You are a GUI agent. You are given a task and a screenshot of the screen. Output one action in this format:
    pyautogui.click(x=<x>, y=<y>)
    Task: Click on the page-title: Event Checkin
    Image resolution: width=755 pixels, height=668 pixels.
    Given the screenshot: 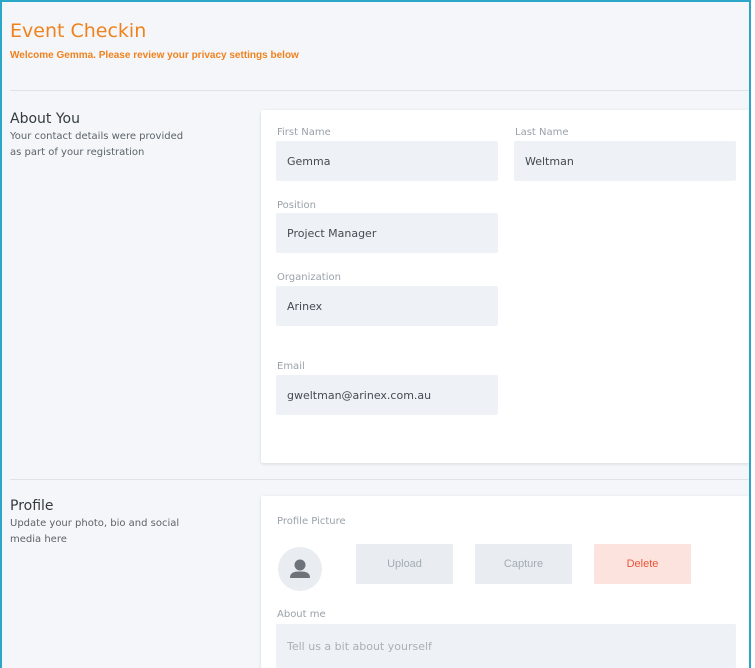 What is the action you would take?
    pyautogui.click(x=78, y=31)
    